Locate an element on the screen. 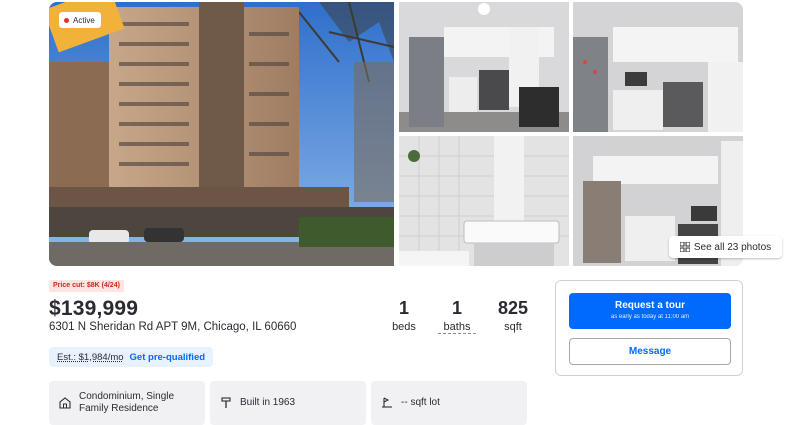 This screenshot has width=800, height=425. message-button-label: Message is located at coordinates (650, 351).